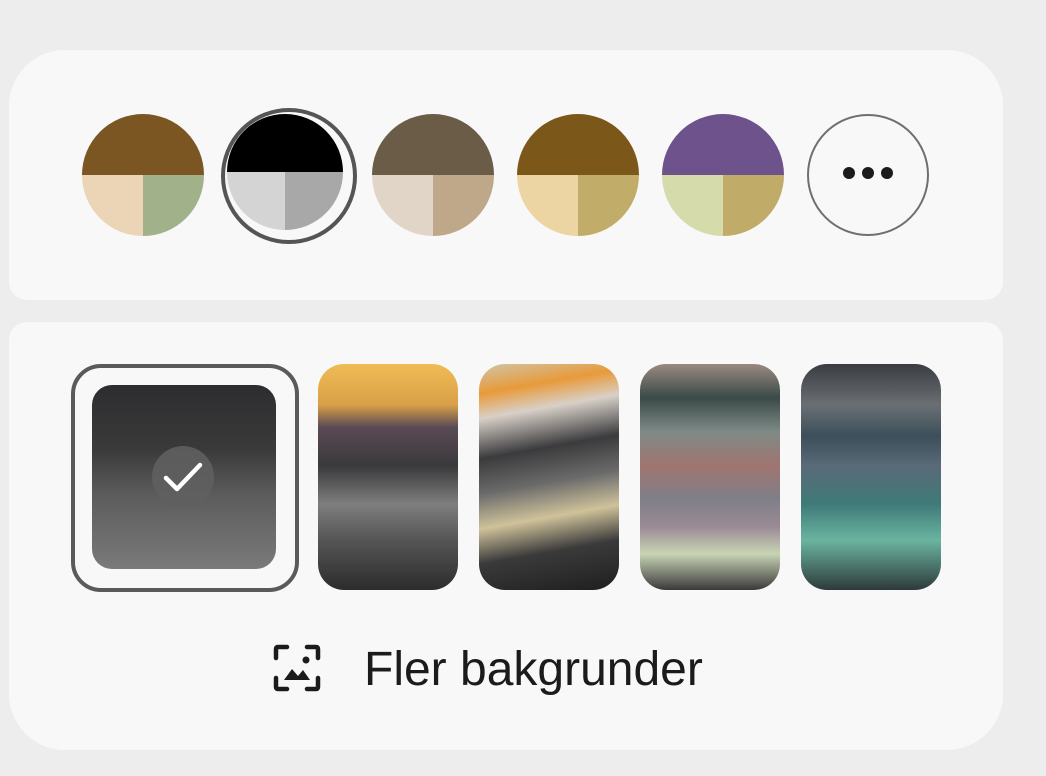  I want to click on more-colors-button, so click(868, 175).